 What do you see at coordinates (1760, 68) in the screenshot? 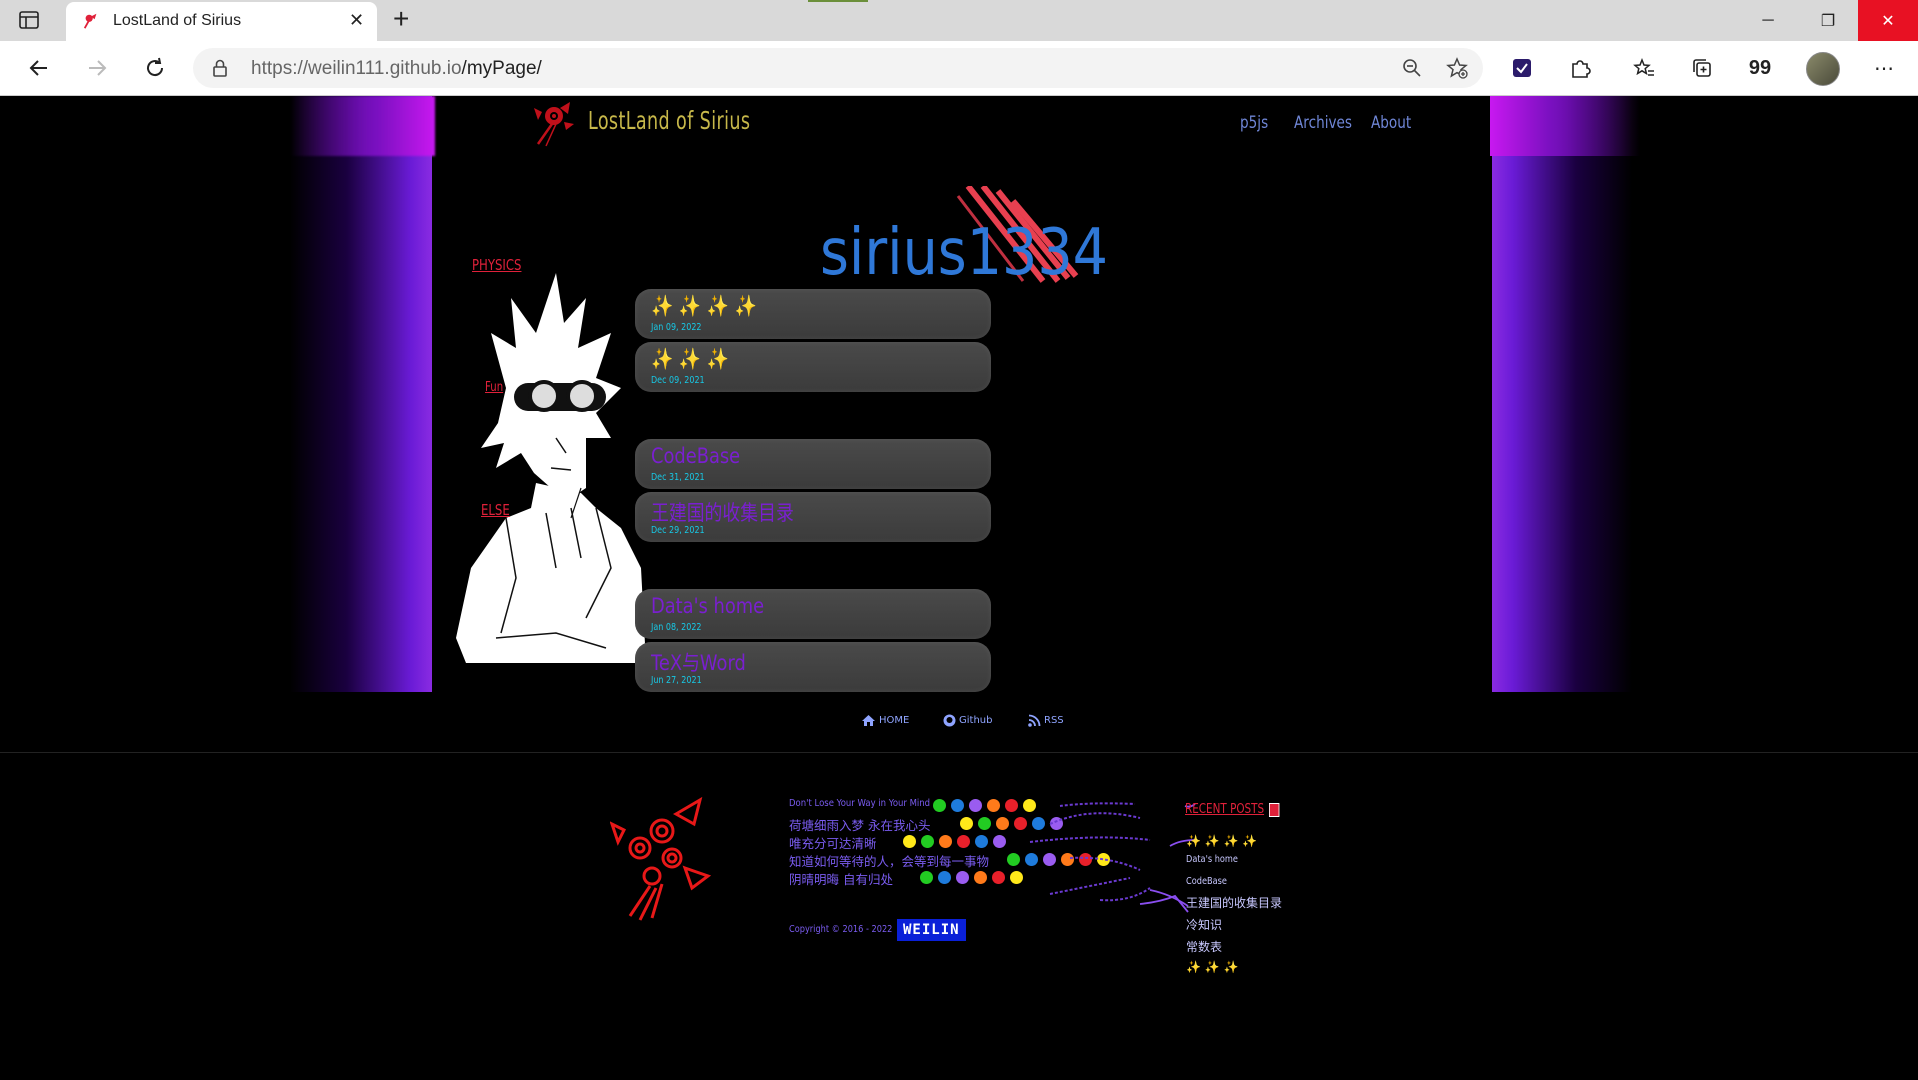
I see `quote-extension-icon: 99` at bounding box center [1760, 68].